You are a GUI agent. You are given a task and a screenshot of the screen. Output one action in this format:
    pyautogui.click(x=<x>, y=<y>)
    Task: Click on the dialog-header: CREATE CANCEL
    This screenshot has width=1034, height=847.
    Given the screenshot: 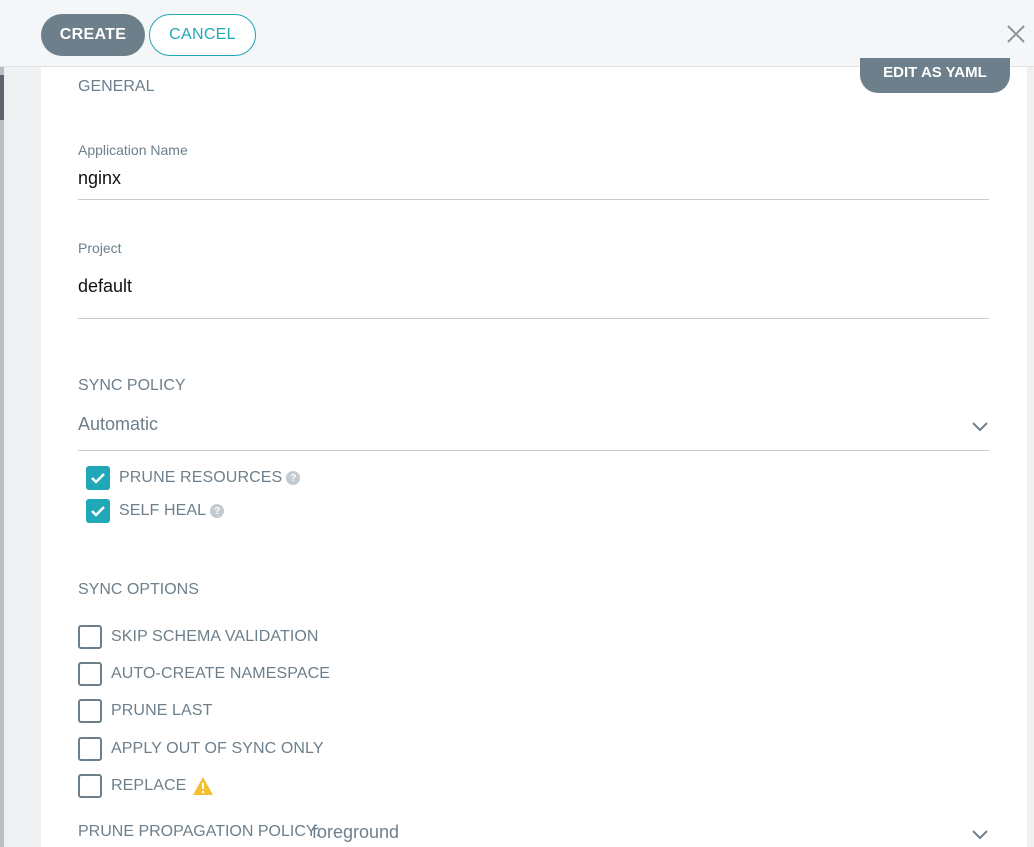 What is the action you would take?
    pyautogui.click(x=517, y=33)
    